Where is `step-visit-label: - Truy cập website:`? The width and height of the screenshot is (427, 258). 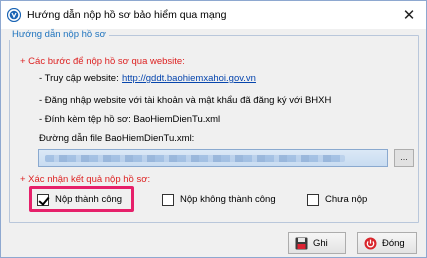 step-visit-label: - Truy cập website: is located at coordinates (79, 78).